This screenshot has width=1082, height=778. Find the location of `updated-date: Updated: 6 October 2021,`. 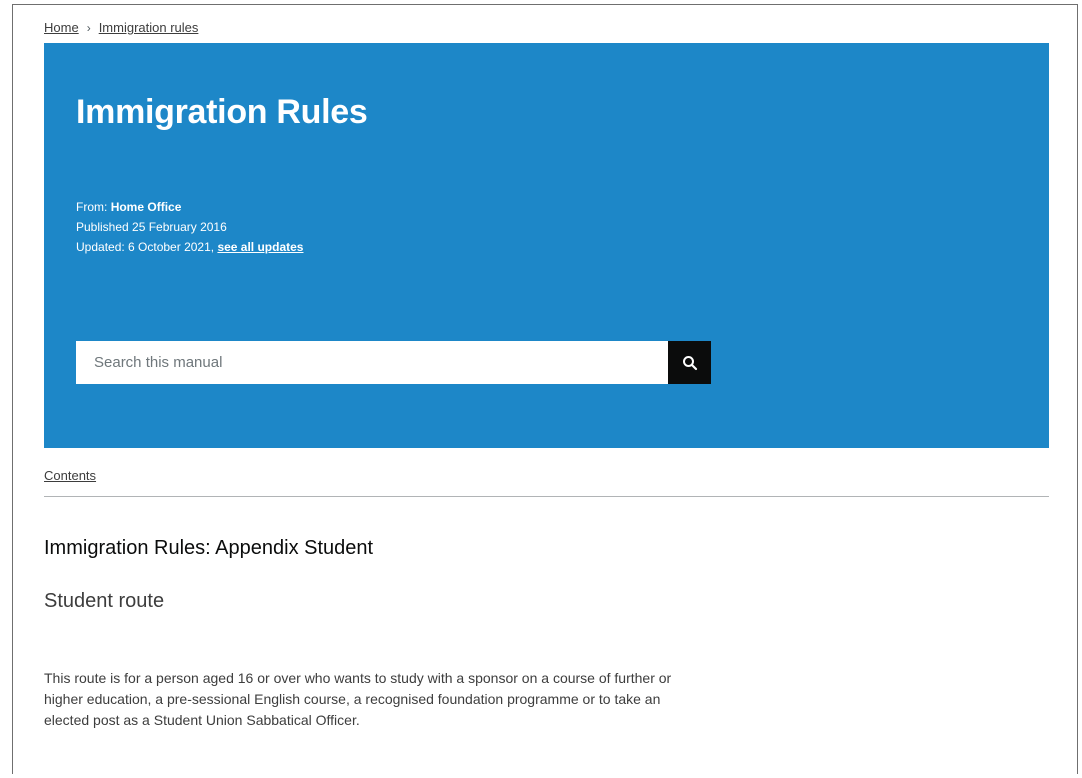

updated-date: Updated: 6 October 2021, is located at coordinates (145, 247).